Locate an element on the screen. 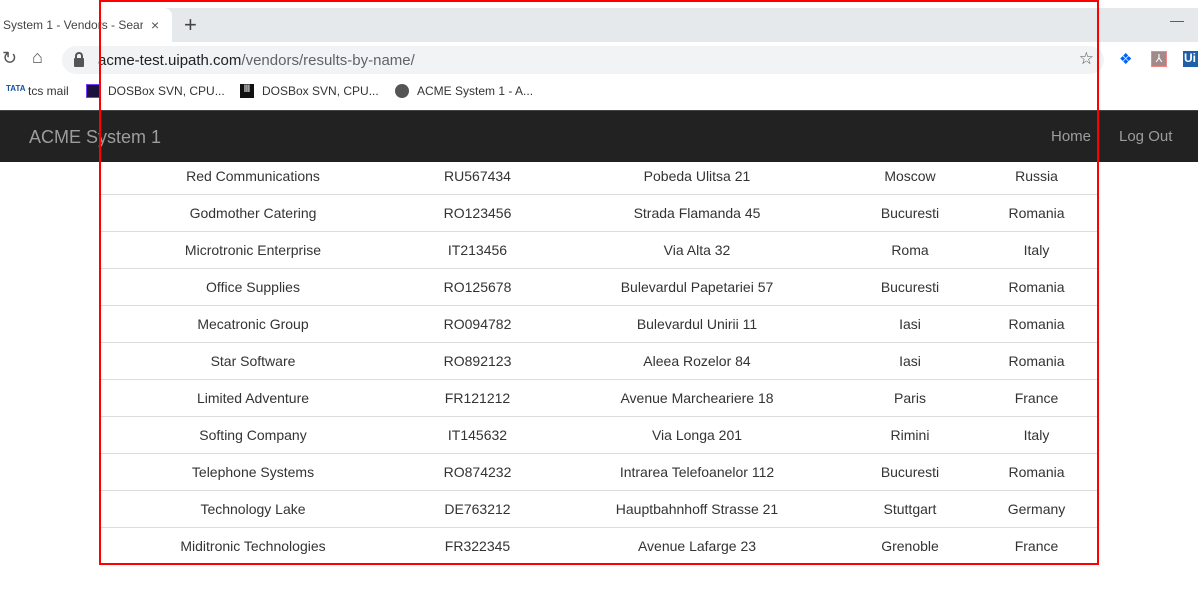 This screenshot has height=589, width=1198. address-cell: Avenue Marcheariere 18 is located at coordinates (697, 397).